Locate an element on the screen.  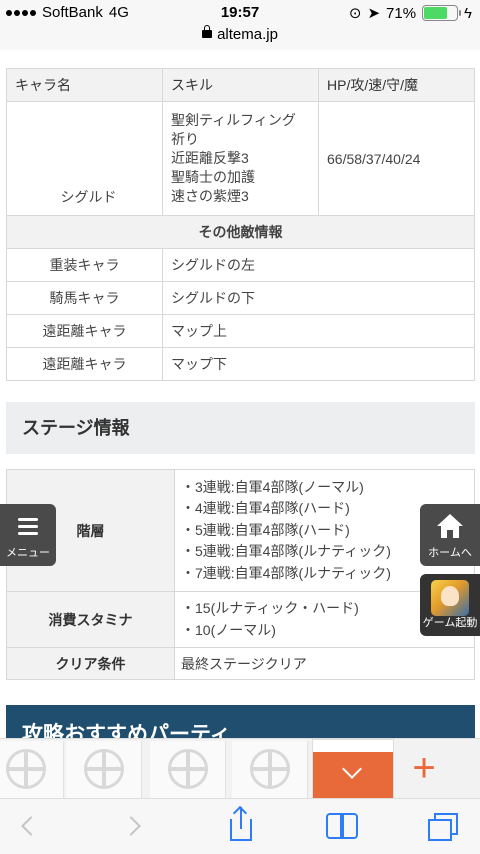
table-row: 遠距離キャラ マップ下 is located at coordinates (240, 364).